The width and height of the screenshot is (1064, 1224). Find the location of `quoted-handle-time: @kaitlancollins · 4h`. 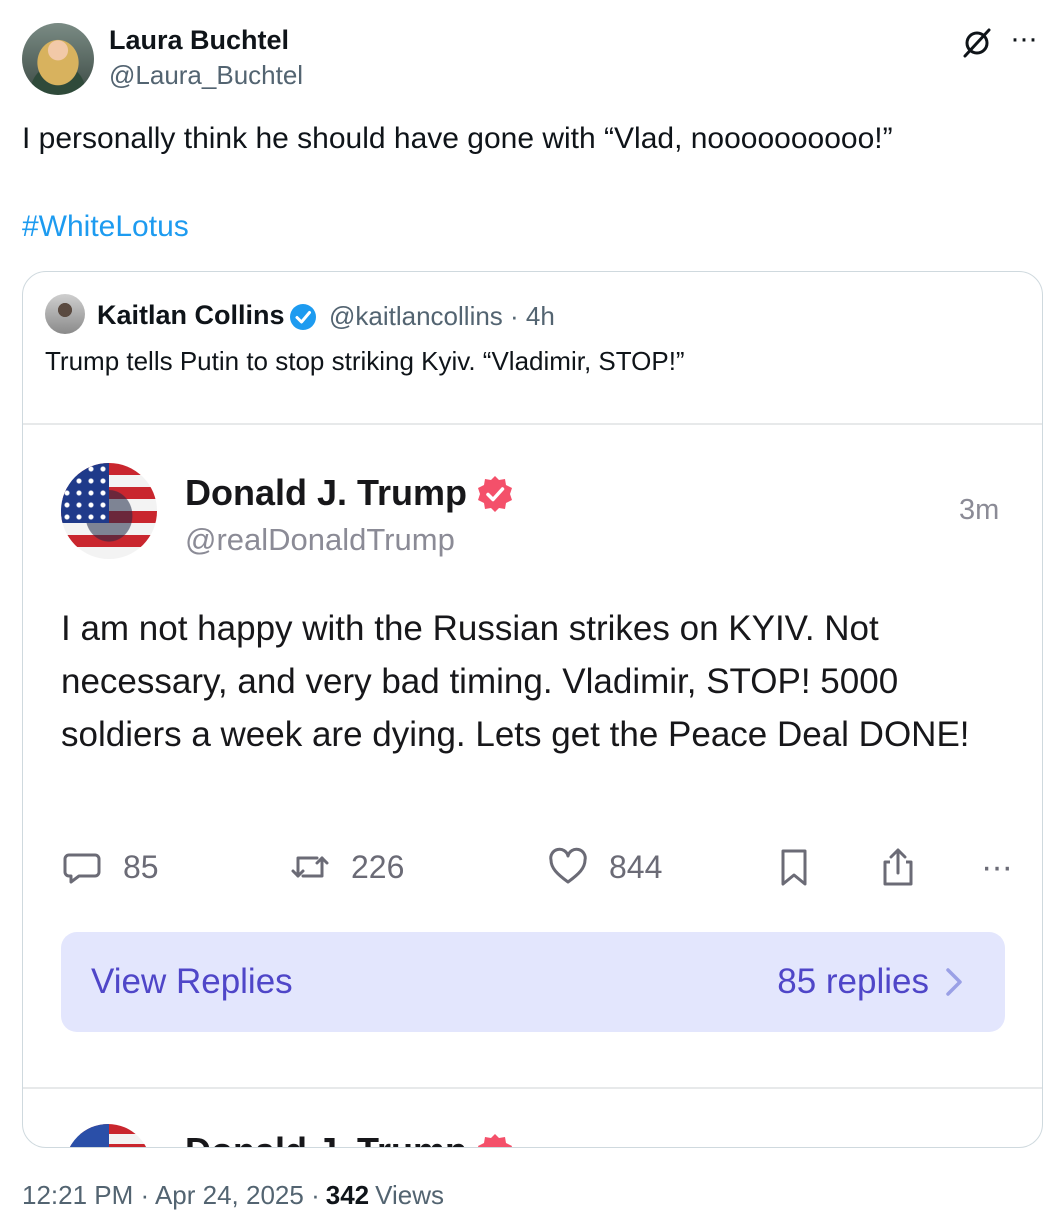

quoted-handle-time: @kaitlancollins · 4h is located at coordinates (442, 316).